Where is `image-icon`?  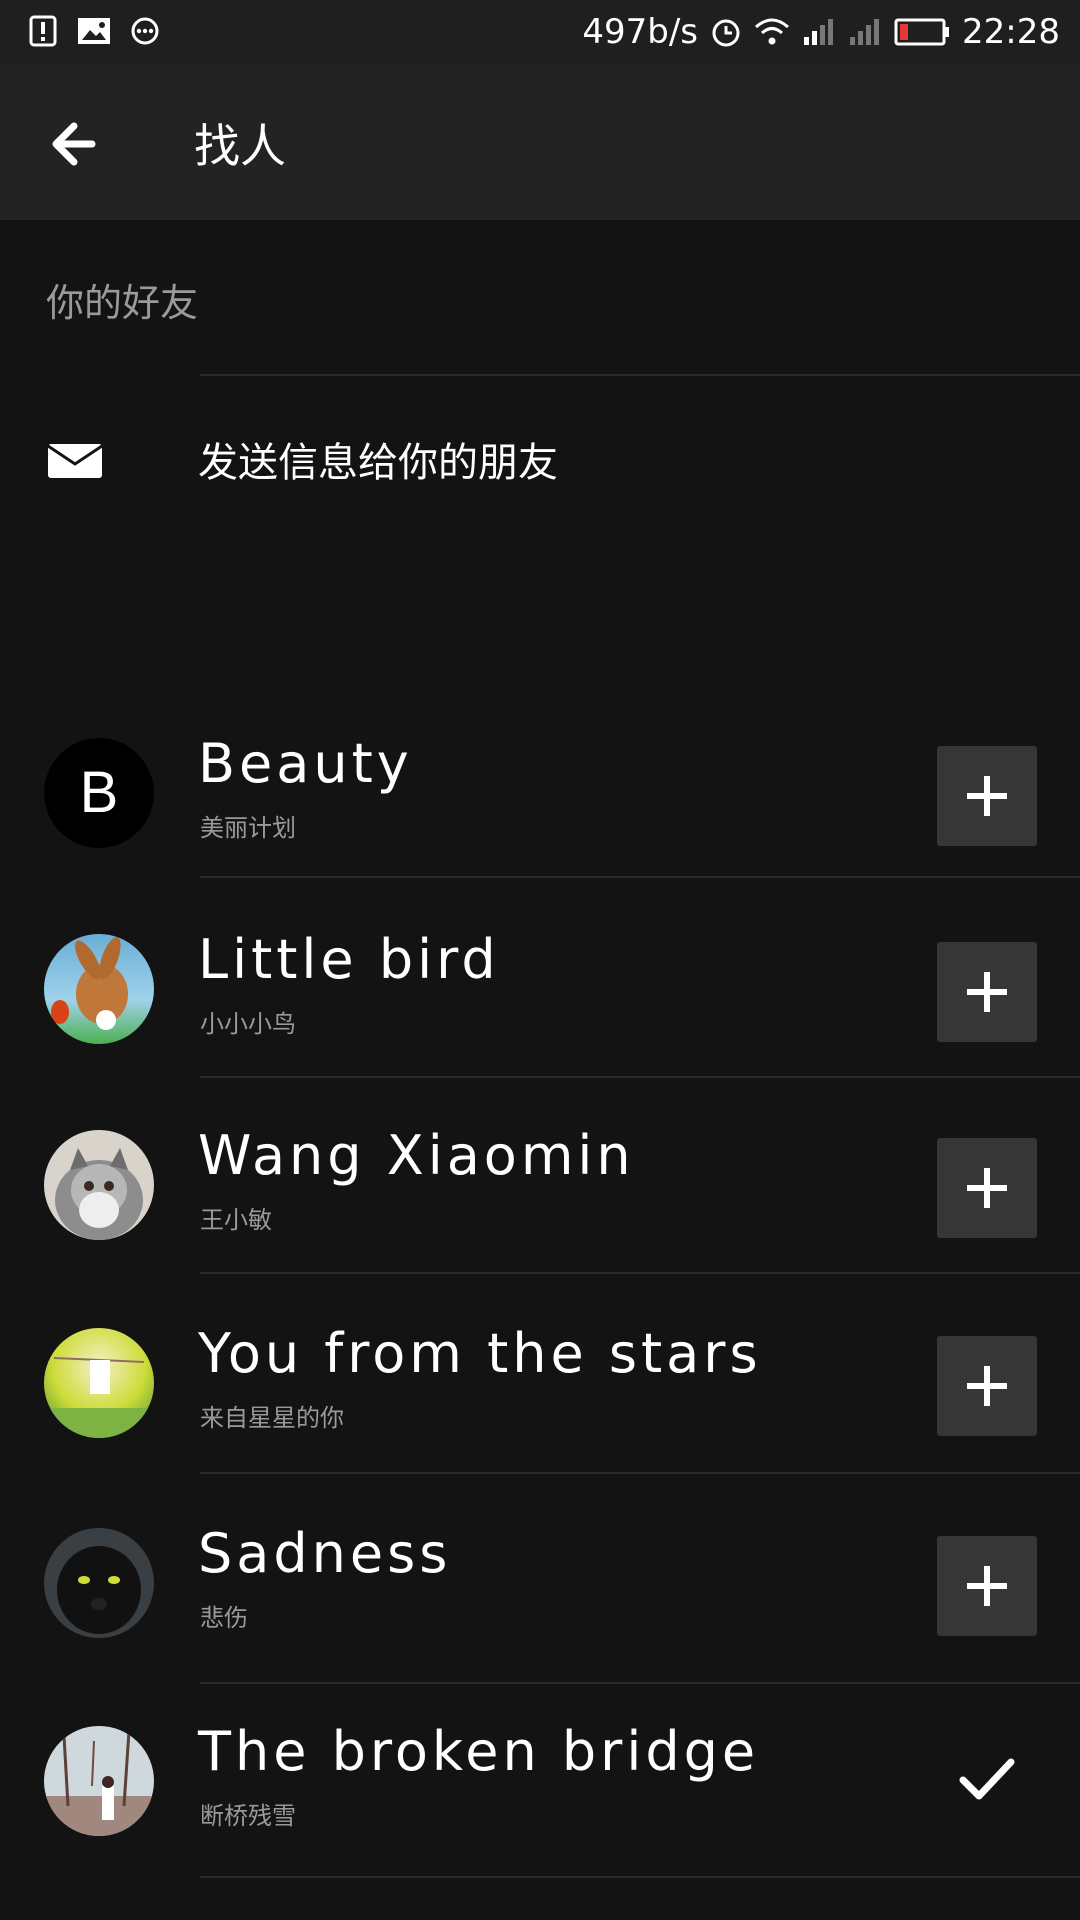 image-icon is located at coordinates (94, 31).